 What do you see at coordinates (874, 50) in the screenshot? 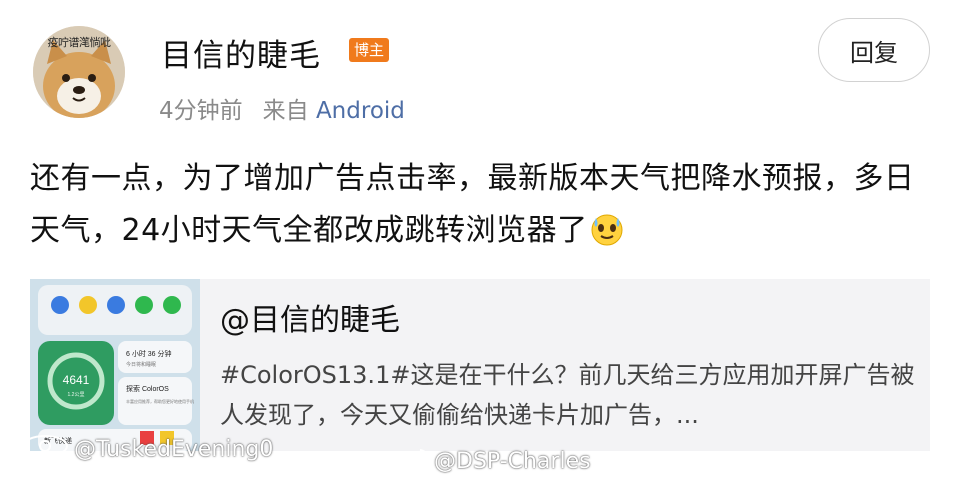
I see `reply-button: 回复` at bounding box center [874, 50].